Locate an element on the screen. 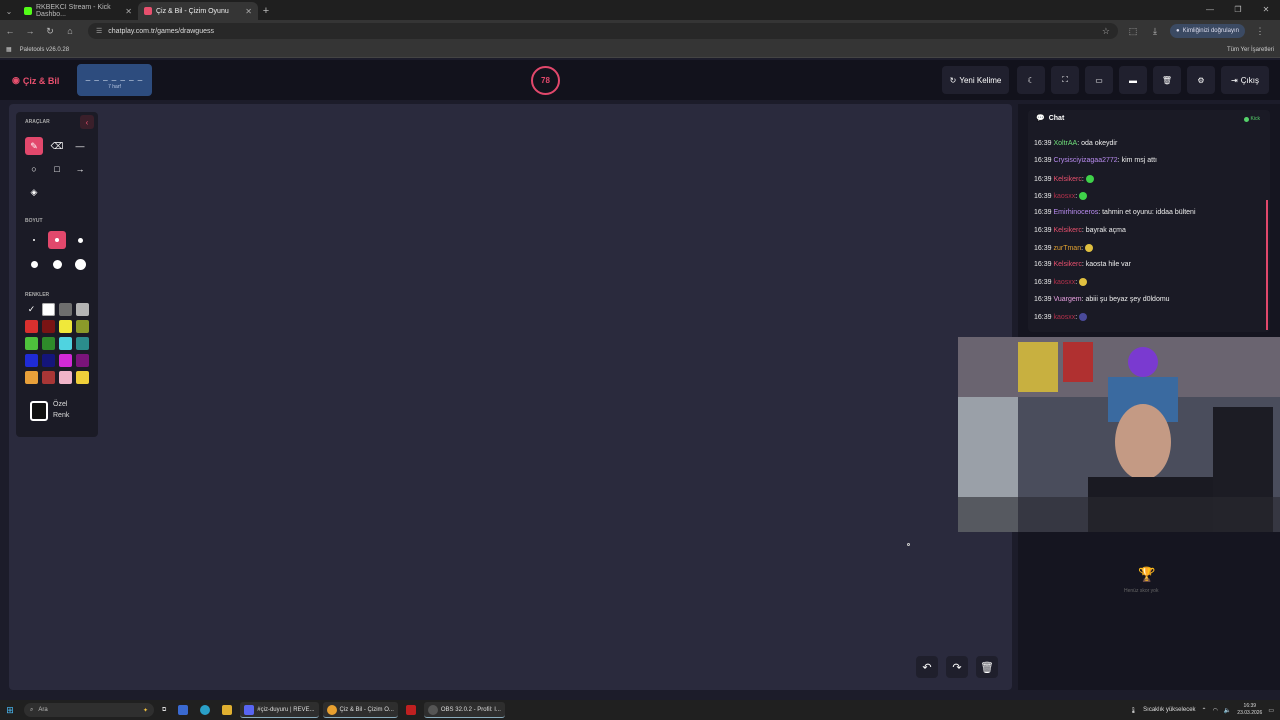 This screenshot has width=1280, height=720. address-bar: ☰ chatplay.com.tr/games/drawguess ☆ is located at coordinates (603, 31).